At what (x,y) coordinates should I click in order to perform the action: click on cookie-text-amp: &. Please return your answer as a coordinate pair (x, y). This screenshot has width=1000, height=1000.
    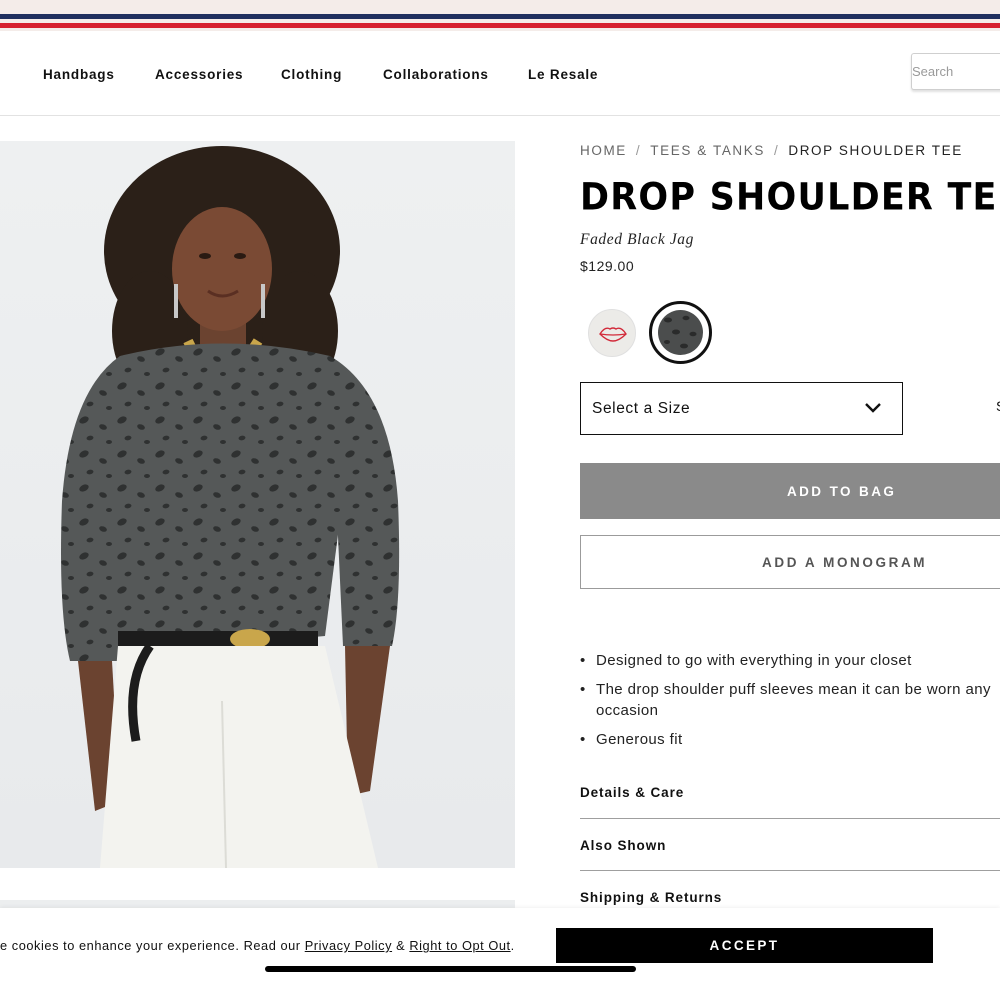
    Looking at the image, I should click on (401, 945).